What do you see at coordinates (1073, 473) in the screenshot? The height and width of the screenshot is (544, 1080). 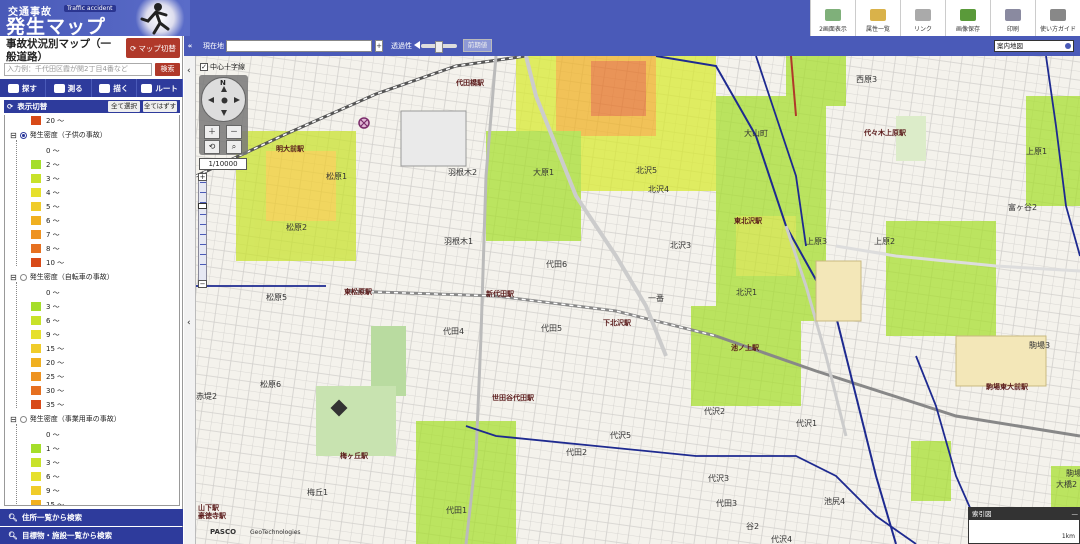 I see `area-label: 駒場1` at bounding box center [1073, 473].